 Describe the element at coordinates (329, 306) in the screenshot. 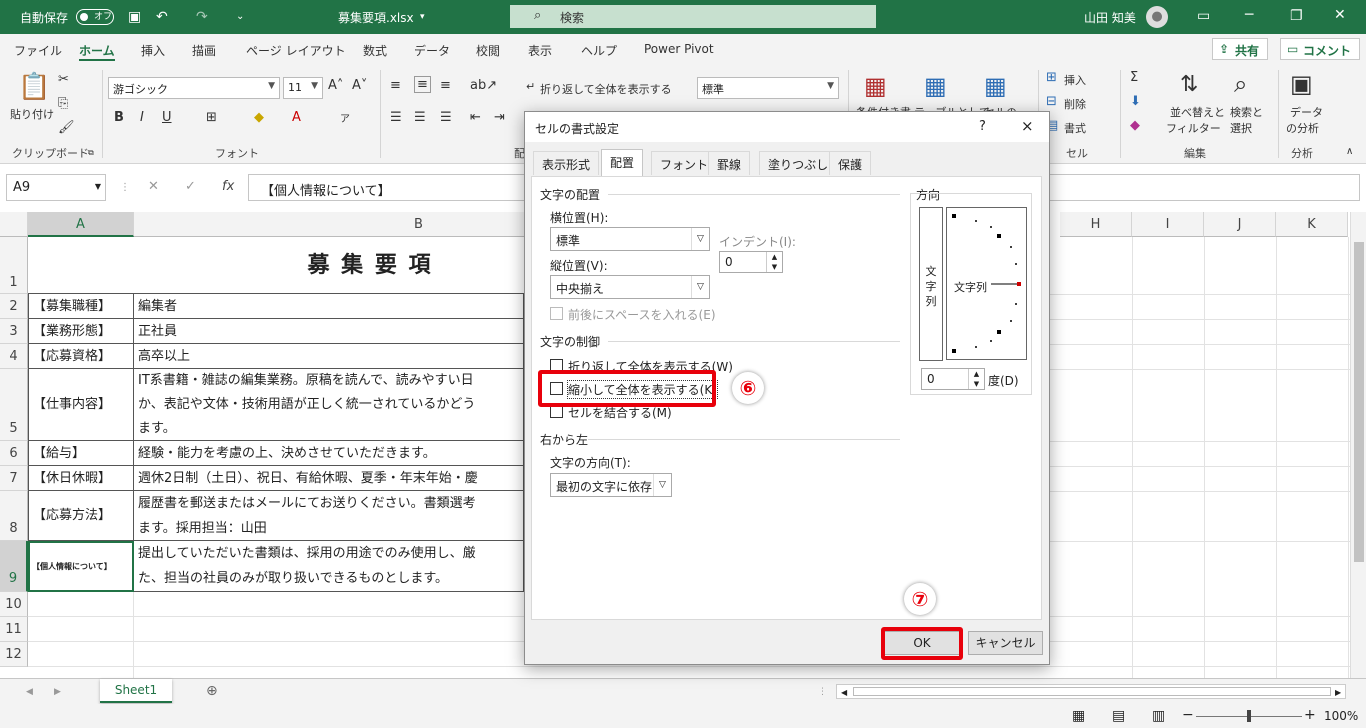

I see `cell-b2: 編集者` at that location.